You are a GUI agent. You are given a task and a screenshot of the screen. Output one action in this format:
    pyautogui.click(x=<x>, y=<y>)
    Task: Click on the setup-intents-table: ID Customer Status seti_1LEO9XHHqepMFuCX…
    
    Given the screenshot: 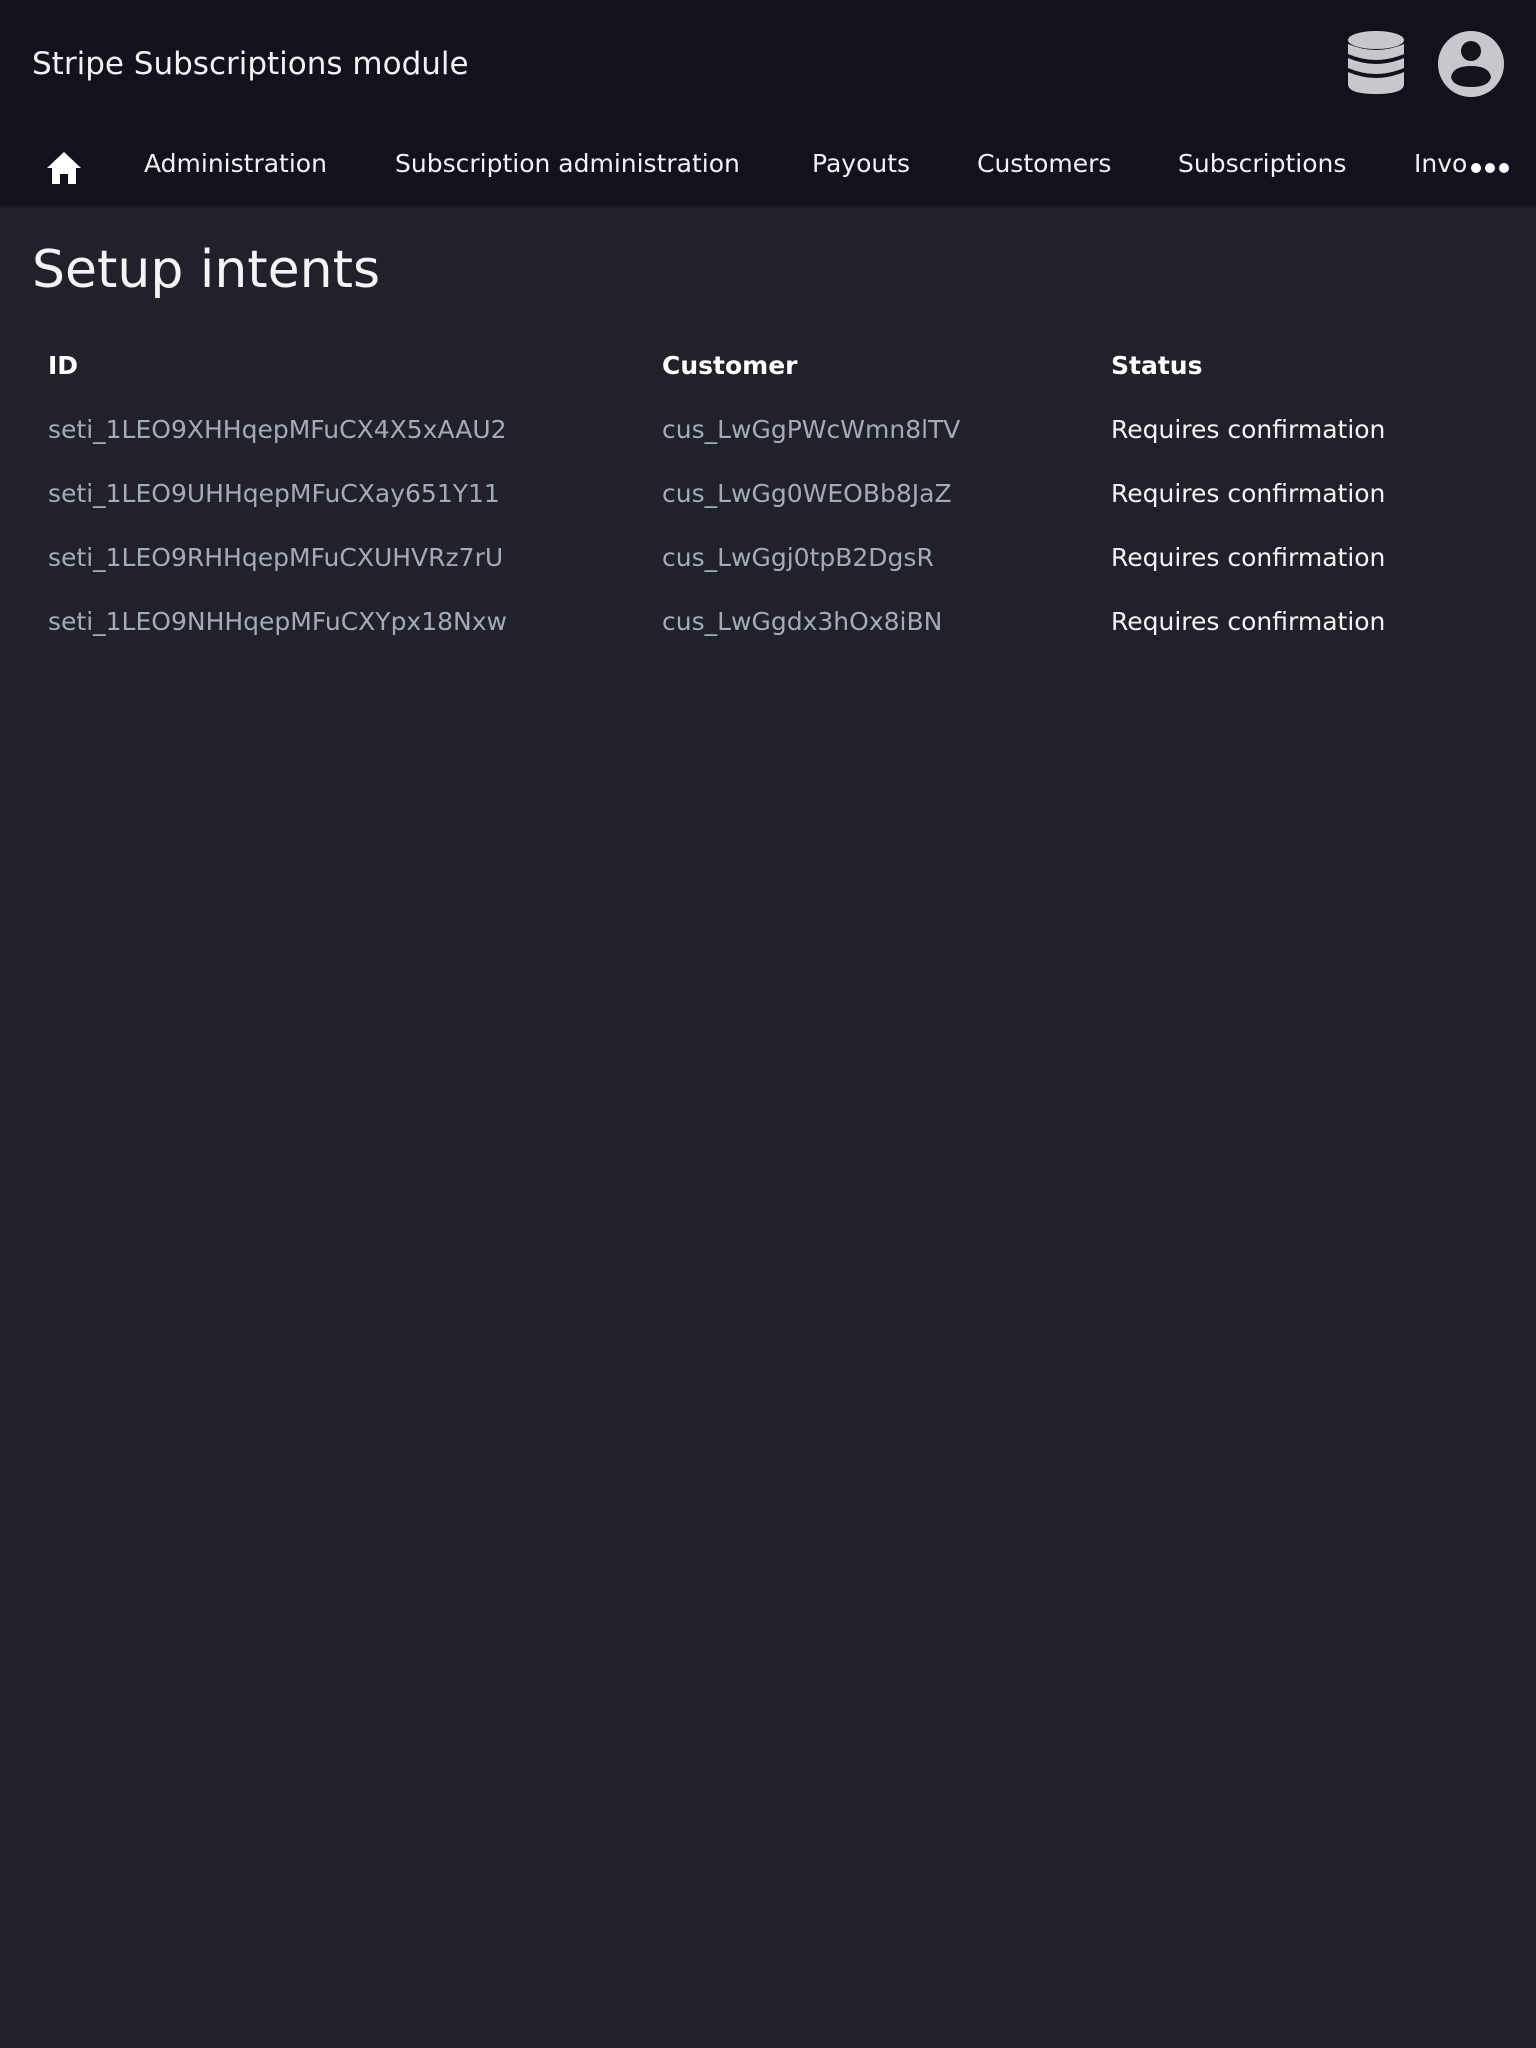 What is the action you would take?
    pyautogui.click(x=768, y=493)
    